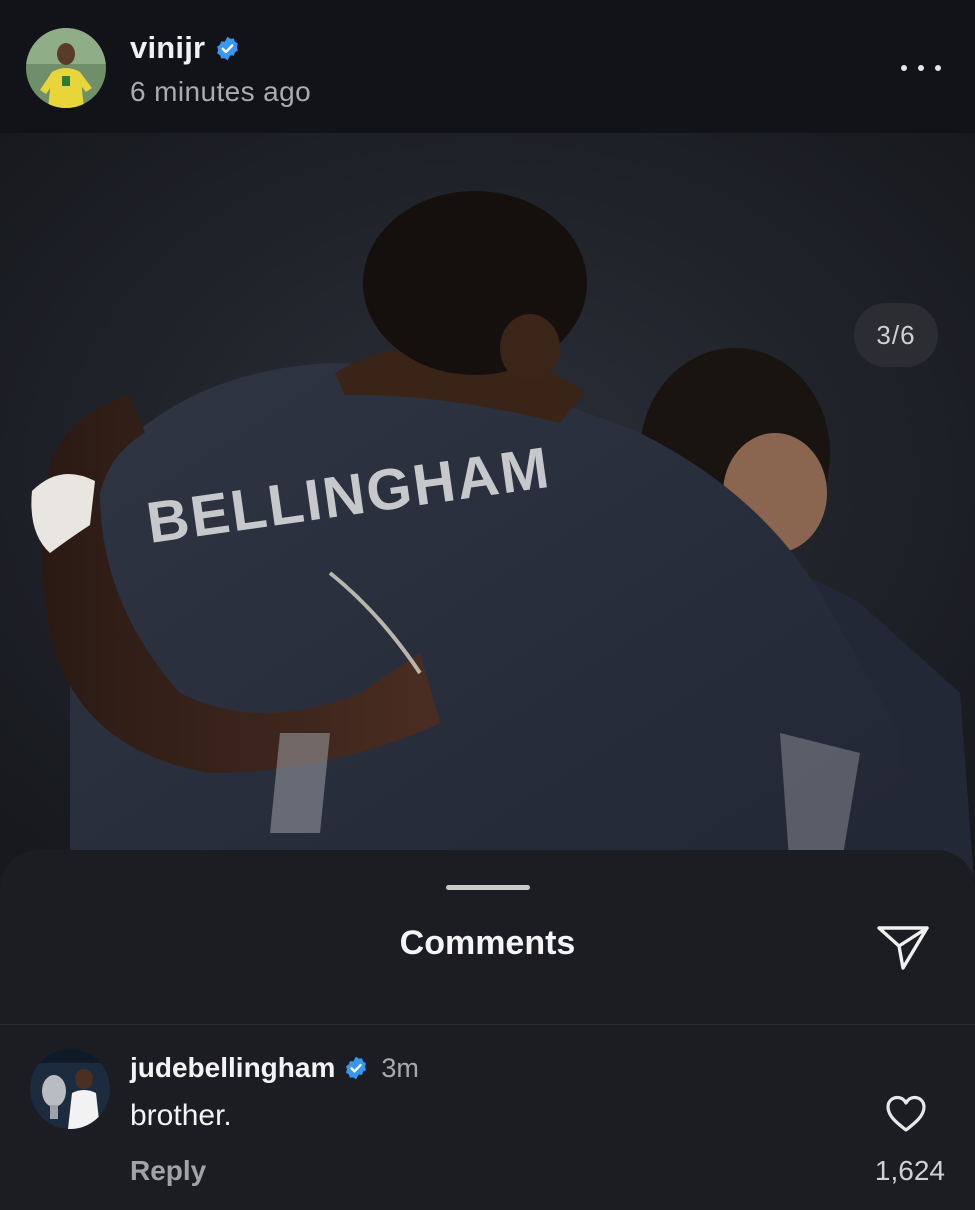 Image resolution: width=975 pixels, height=1210 pixels. What do you see at coordinates (232, 1068) in the screenshot?
I see `comment-username: judebellingham` at bounding box center [232, 1068].